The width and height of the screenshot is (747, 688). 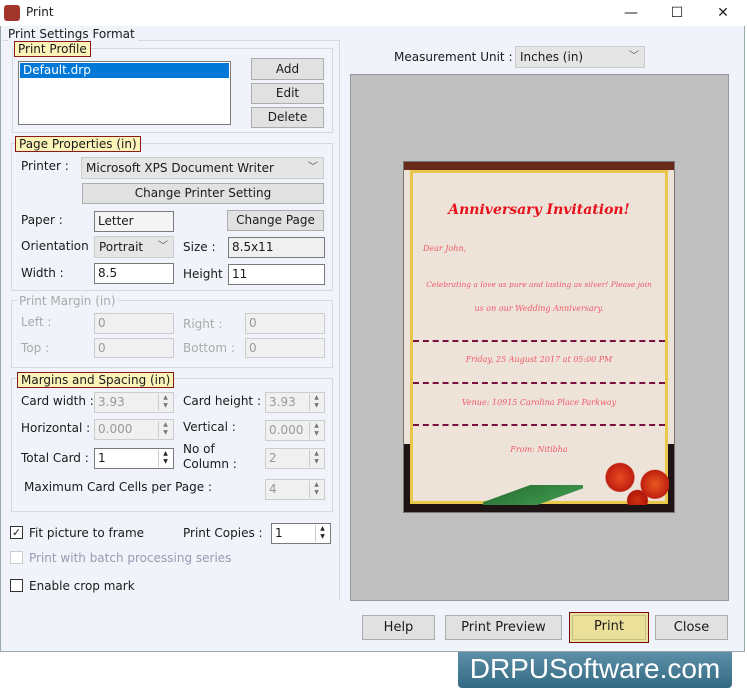 I want to click on fit-picture-checkbox: ✓, so click(x=16, y=532).